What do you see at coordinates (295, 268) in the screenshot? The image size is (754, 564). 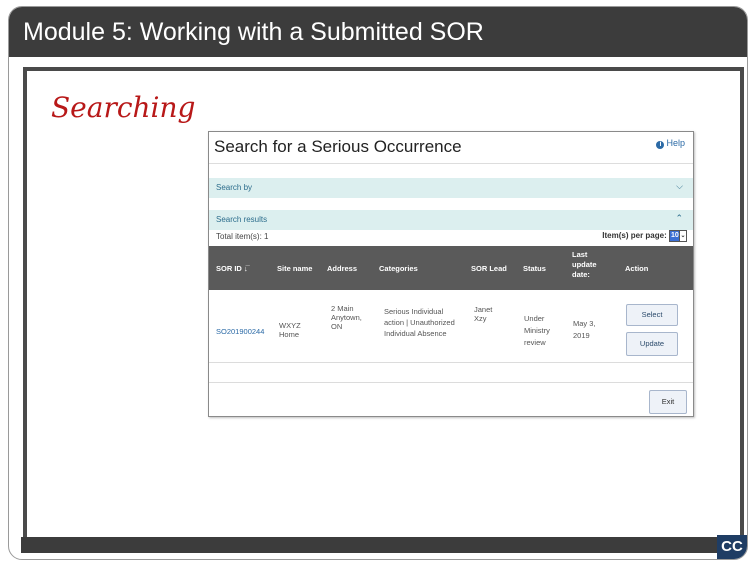 I see `col-site-name: Site name` at bounding box center [295, 268].